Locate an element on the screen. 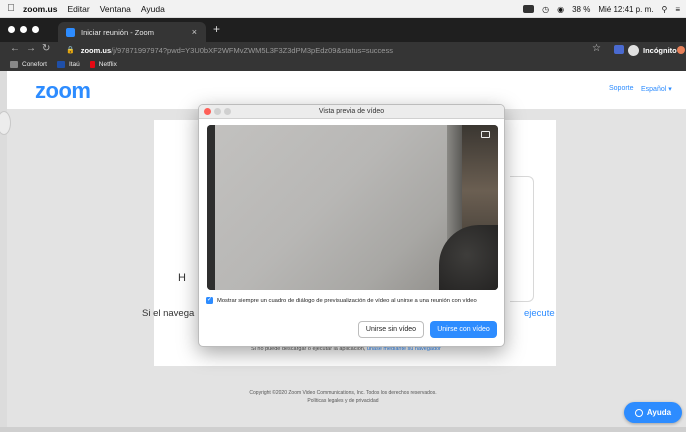  launch-heading-fragment: H is located at coordinates (182, 278).